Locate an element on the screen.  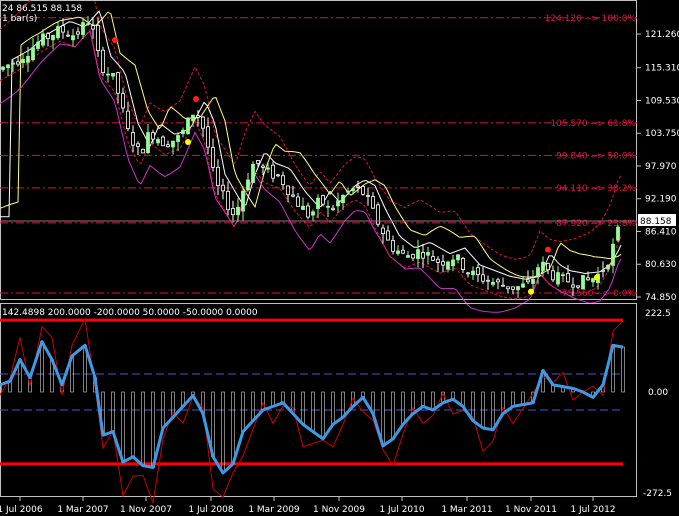
indicator-scale: 222.5 0.00 -272.5 is located at coordinates (657, 404).